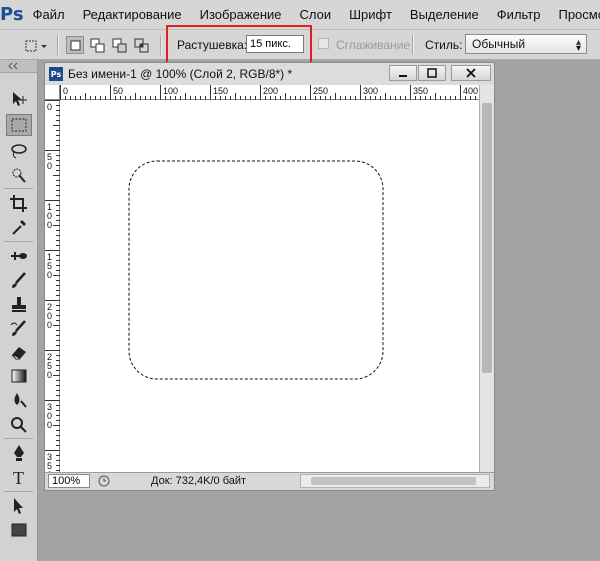 The height and width of the screenshot is (561, 600). Describe the element at coordinates (13, 66) in the screenshot. I see `collapse-arrows-icon` at that location.